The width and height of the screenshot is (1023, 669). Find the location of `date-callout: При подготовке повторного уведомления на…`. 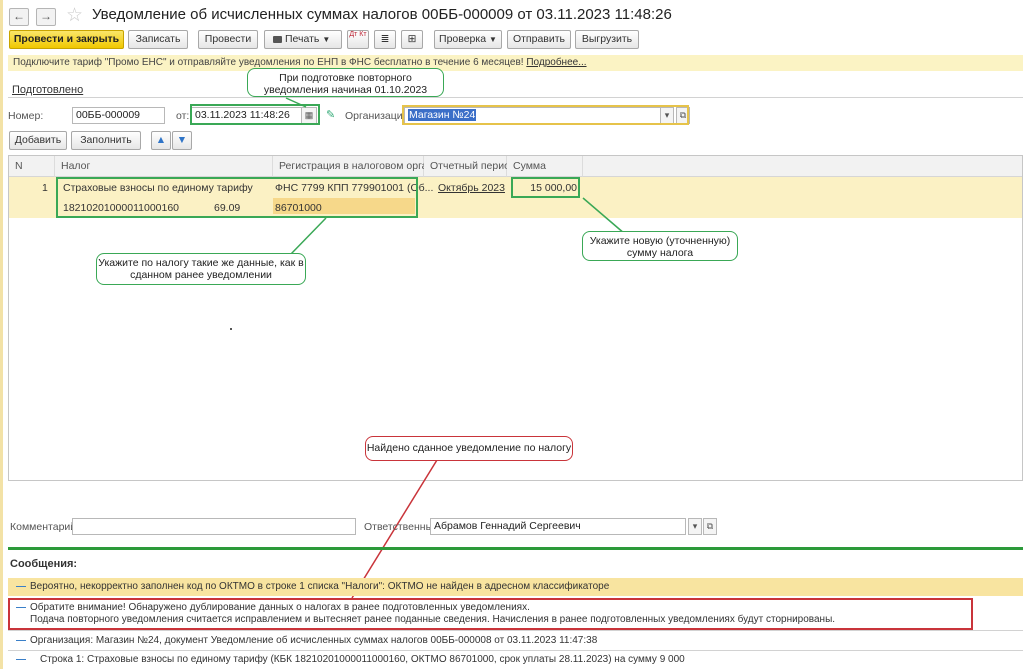

date-callout: При подготовке повторного уведомления на… is located at coordinates (345, 82).